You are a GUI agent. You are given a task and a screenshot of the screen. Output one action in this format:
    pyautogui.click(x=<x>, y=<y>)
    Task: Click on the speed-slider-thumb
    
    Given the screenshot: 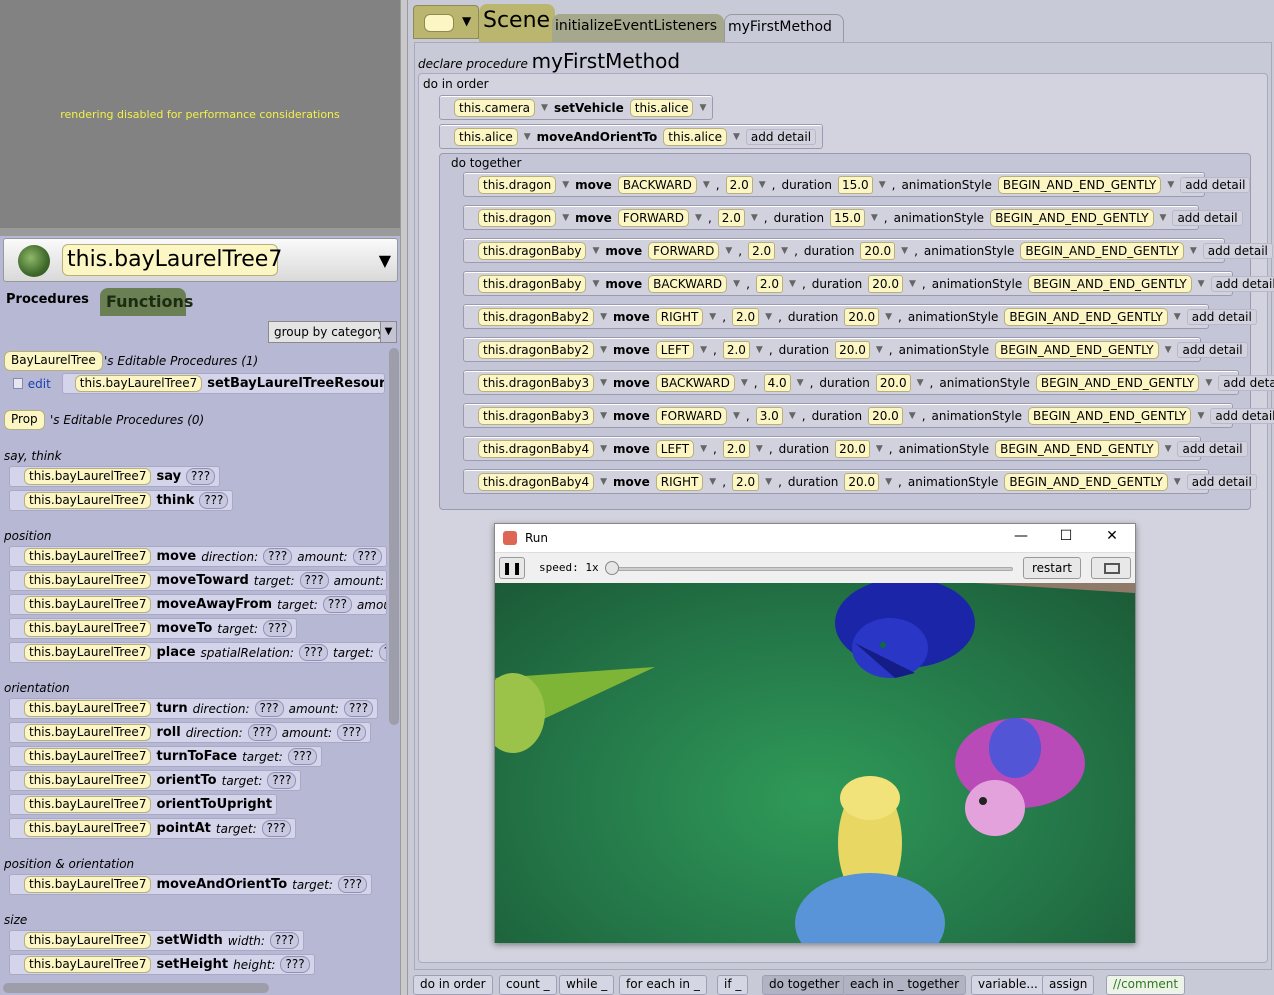 What is the action you would take?
    pyautogui.click(x=612, y=568)
    